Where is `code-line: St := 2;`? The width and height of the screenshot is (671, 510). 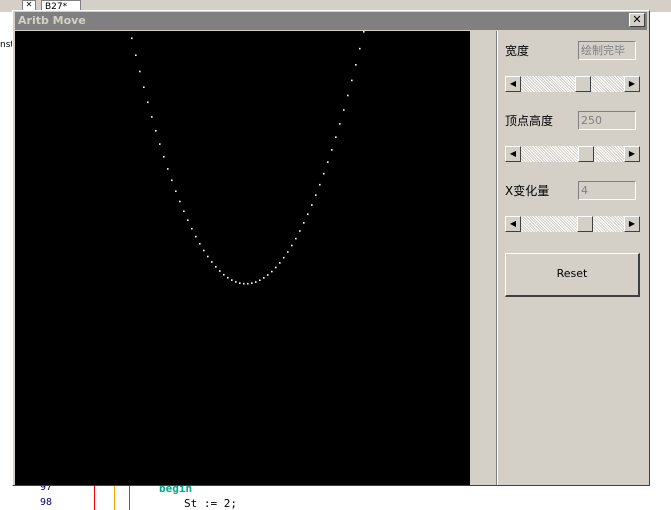 code-line: St := 2; is located at coordinates (210, 503).